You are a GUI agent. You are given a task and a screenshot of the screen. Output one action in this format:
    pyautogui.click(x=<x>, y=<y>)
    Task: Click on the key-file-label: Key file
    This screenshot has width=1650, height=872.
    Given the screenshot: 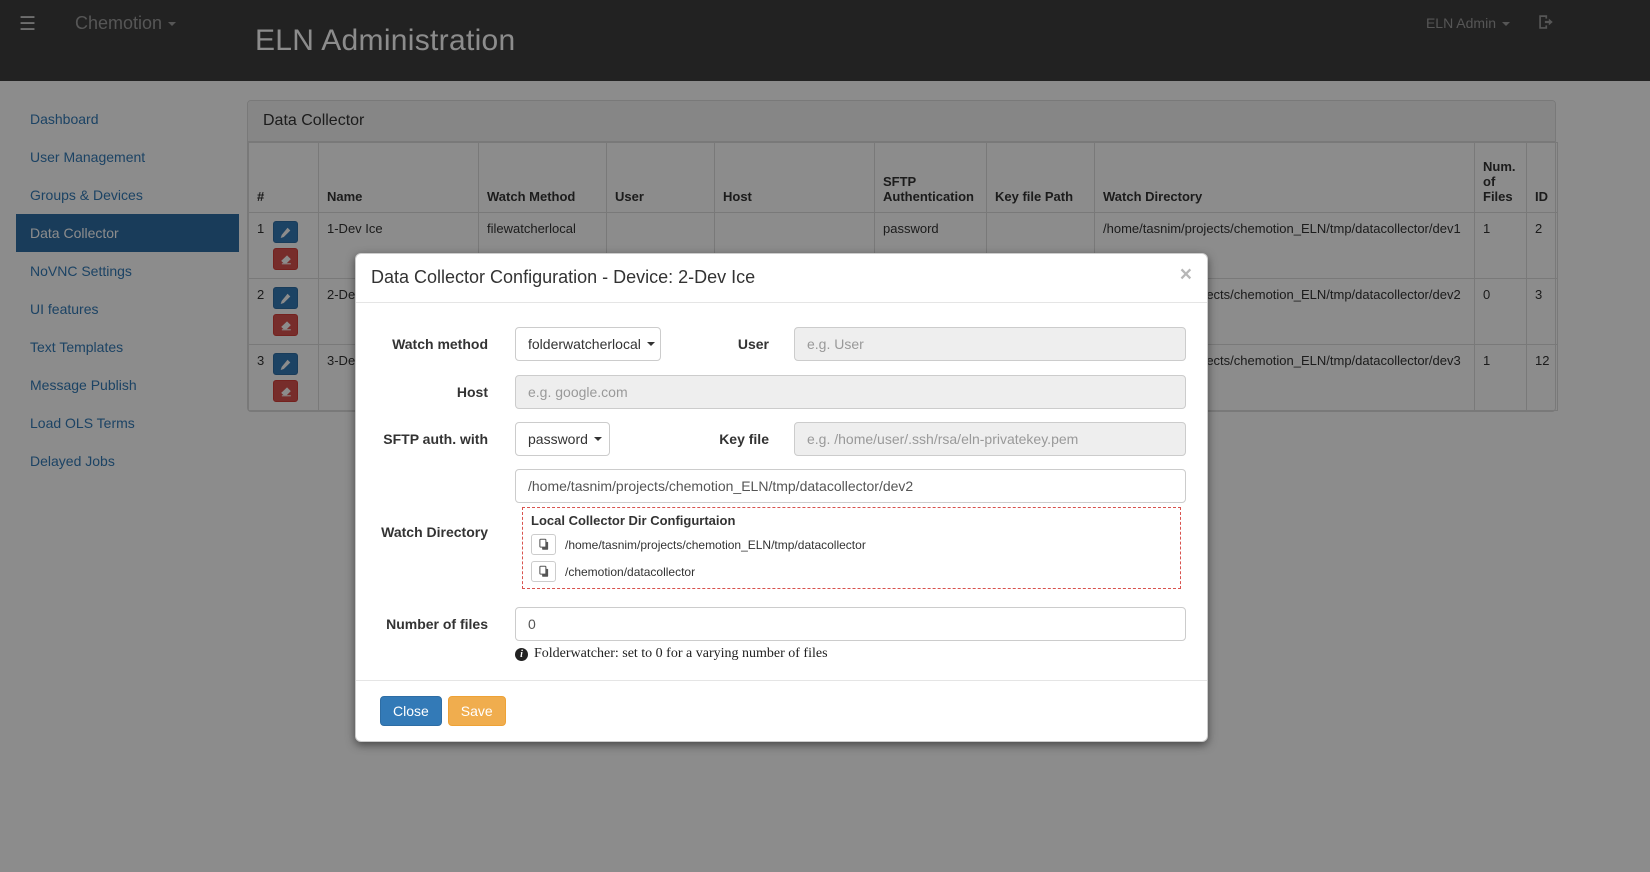 What is the action you would take?
    pyautogui.click(x=744, y=439)
    